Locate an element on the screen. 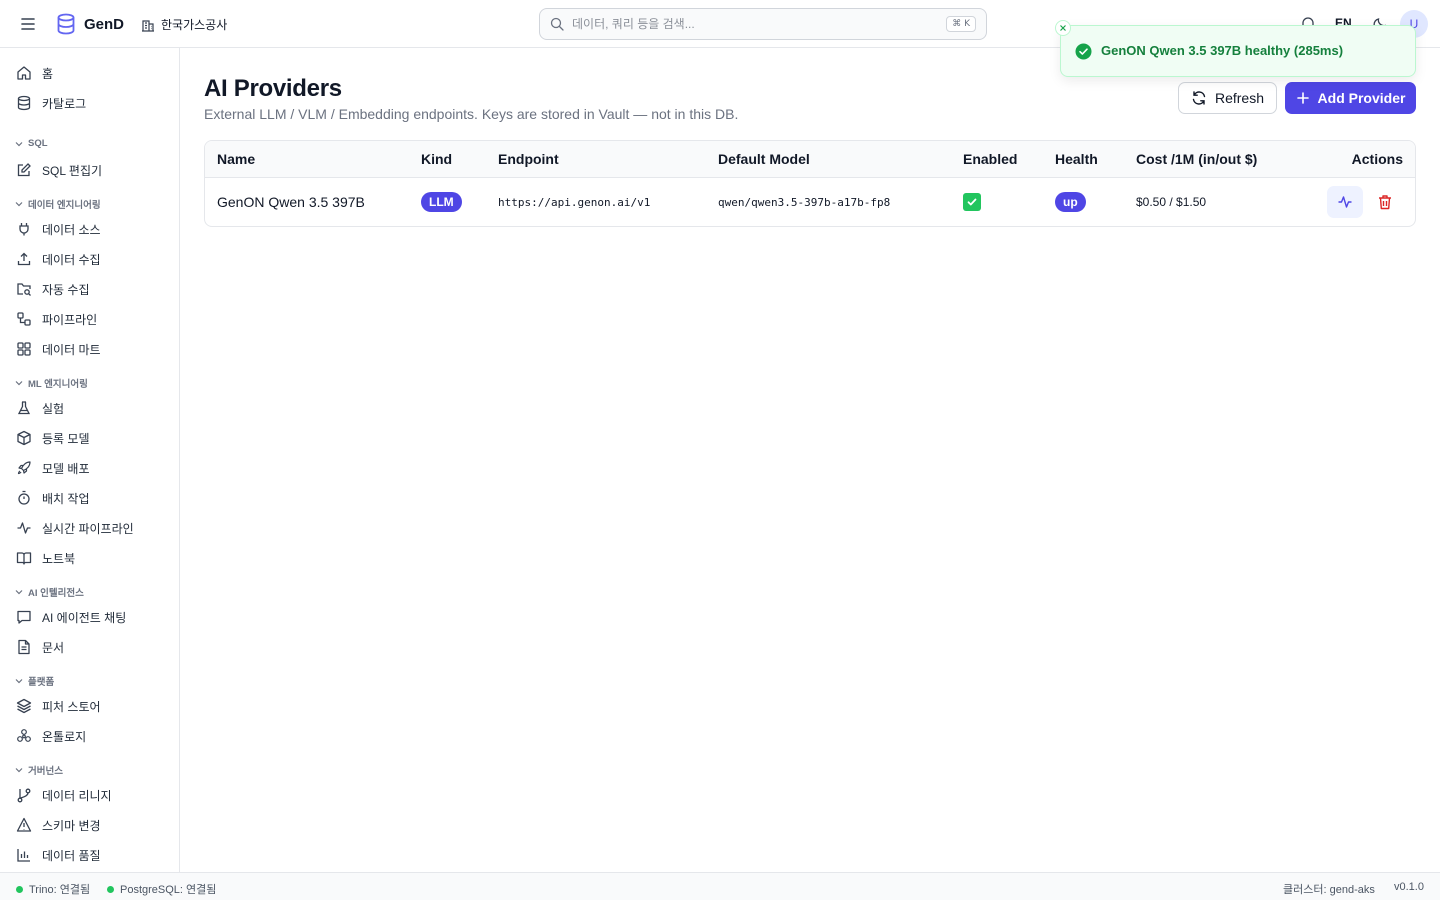 The height and width of the screenshot is (900, 1440). section-ml-engineering: ML 엔지니어링 is located at coordinates (51, 383).